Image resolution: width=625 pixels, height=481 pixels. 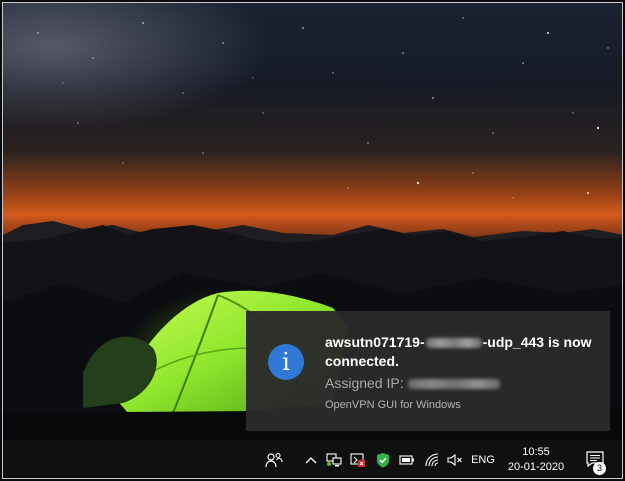 I want to click on assigned-ip-row: Assigned IP:, so click(x=412, y=383).